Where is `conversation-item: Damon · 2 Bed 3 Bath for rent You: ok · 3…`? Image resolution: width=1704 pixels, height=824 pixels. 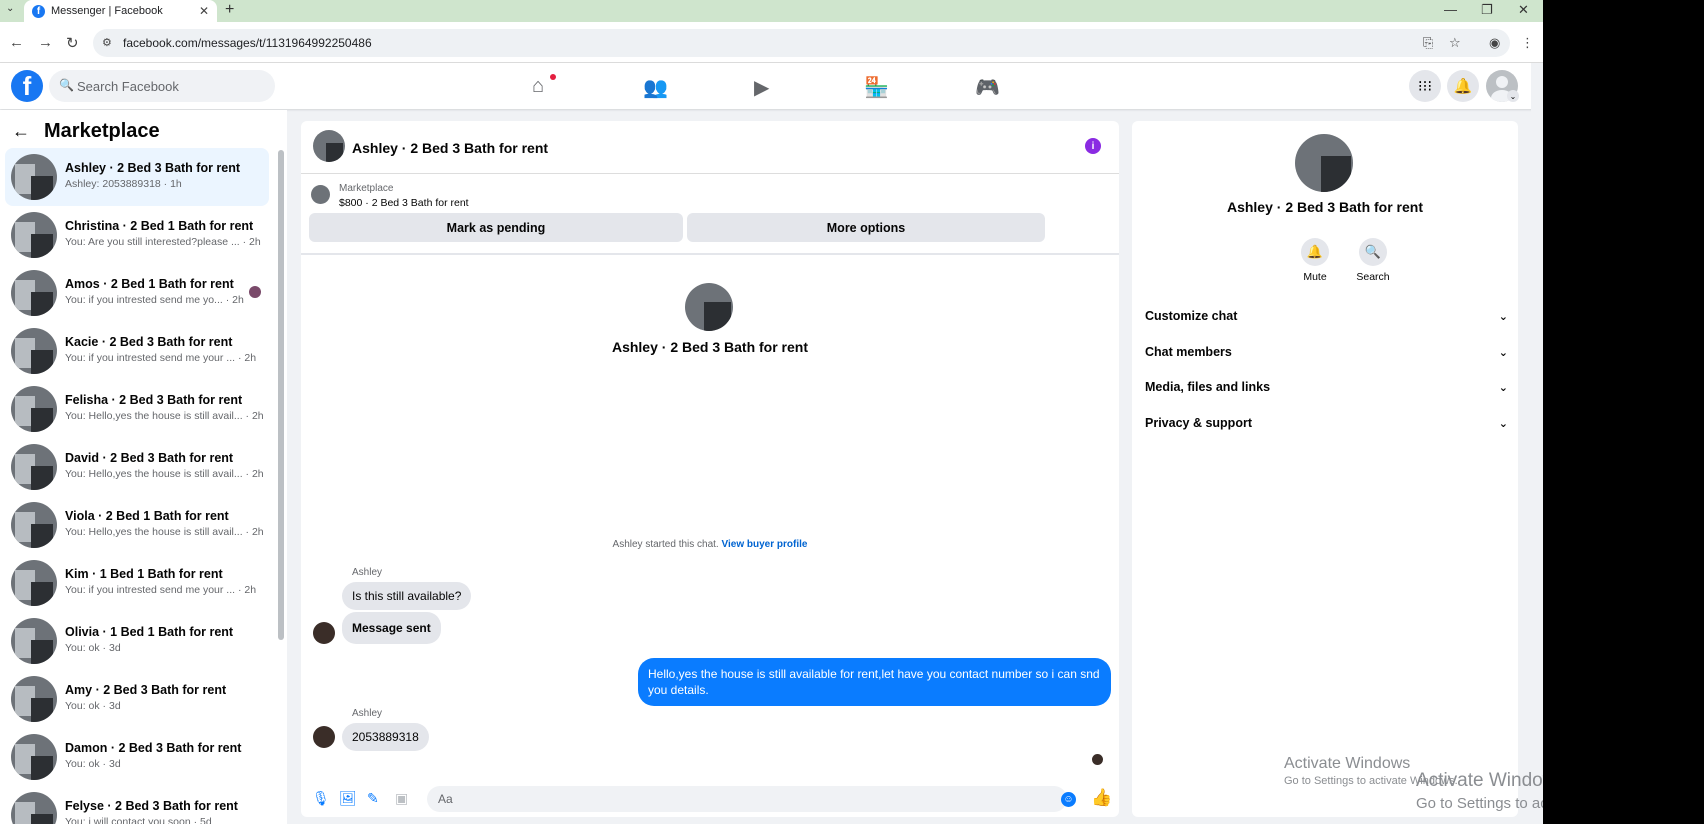
conversation-item: Damon · 2 Bed 3 Bath for rent You: ok · 3… is located at coordinates (137, 757).